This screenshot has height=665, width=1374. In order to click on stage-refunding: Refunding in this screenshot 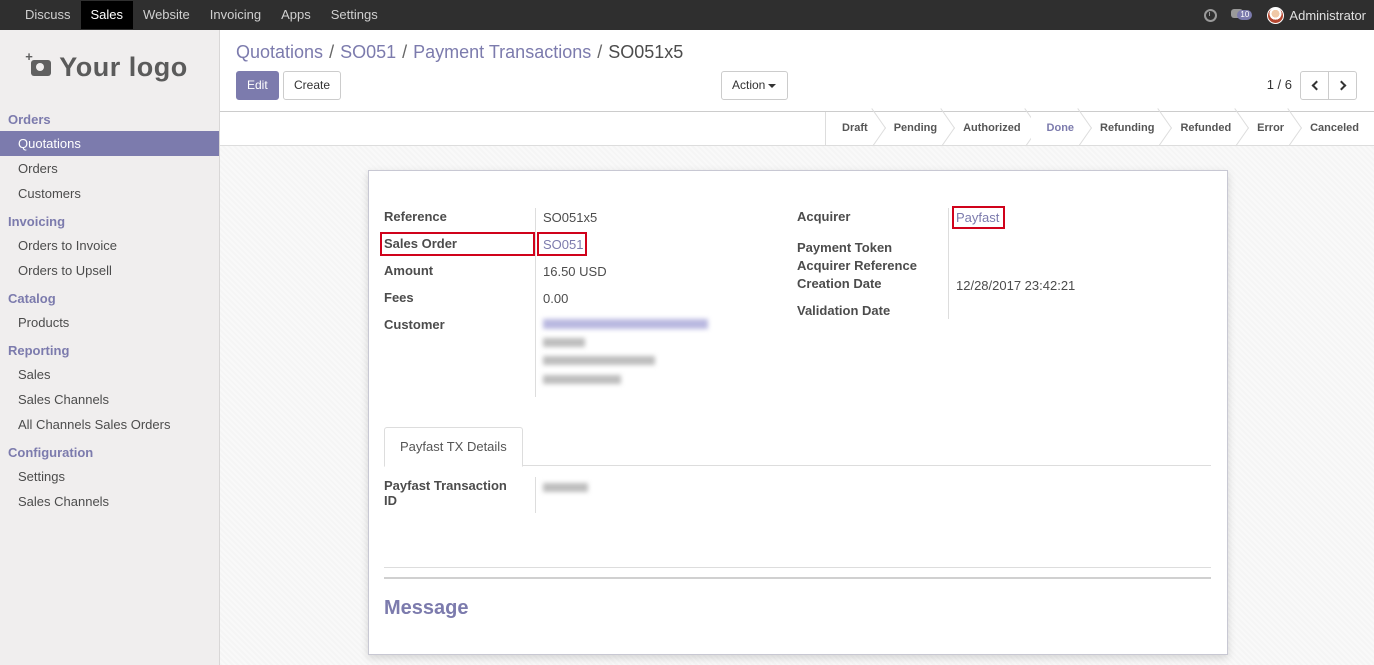, I will do `click(1124, 128)`.